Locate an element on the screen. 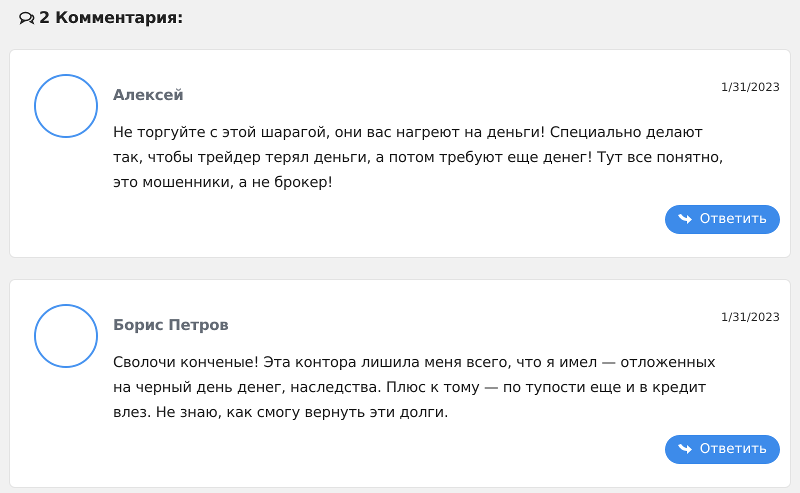  author-name: Алексей is located at coordinates (148, 95).